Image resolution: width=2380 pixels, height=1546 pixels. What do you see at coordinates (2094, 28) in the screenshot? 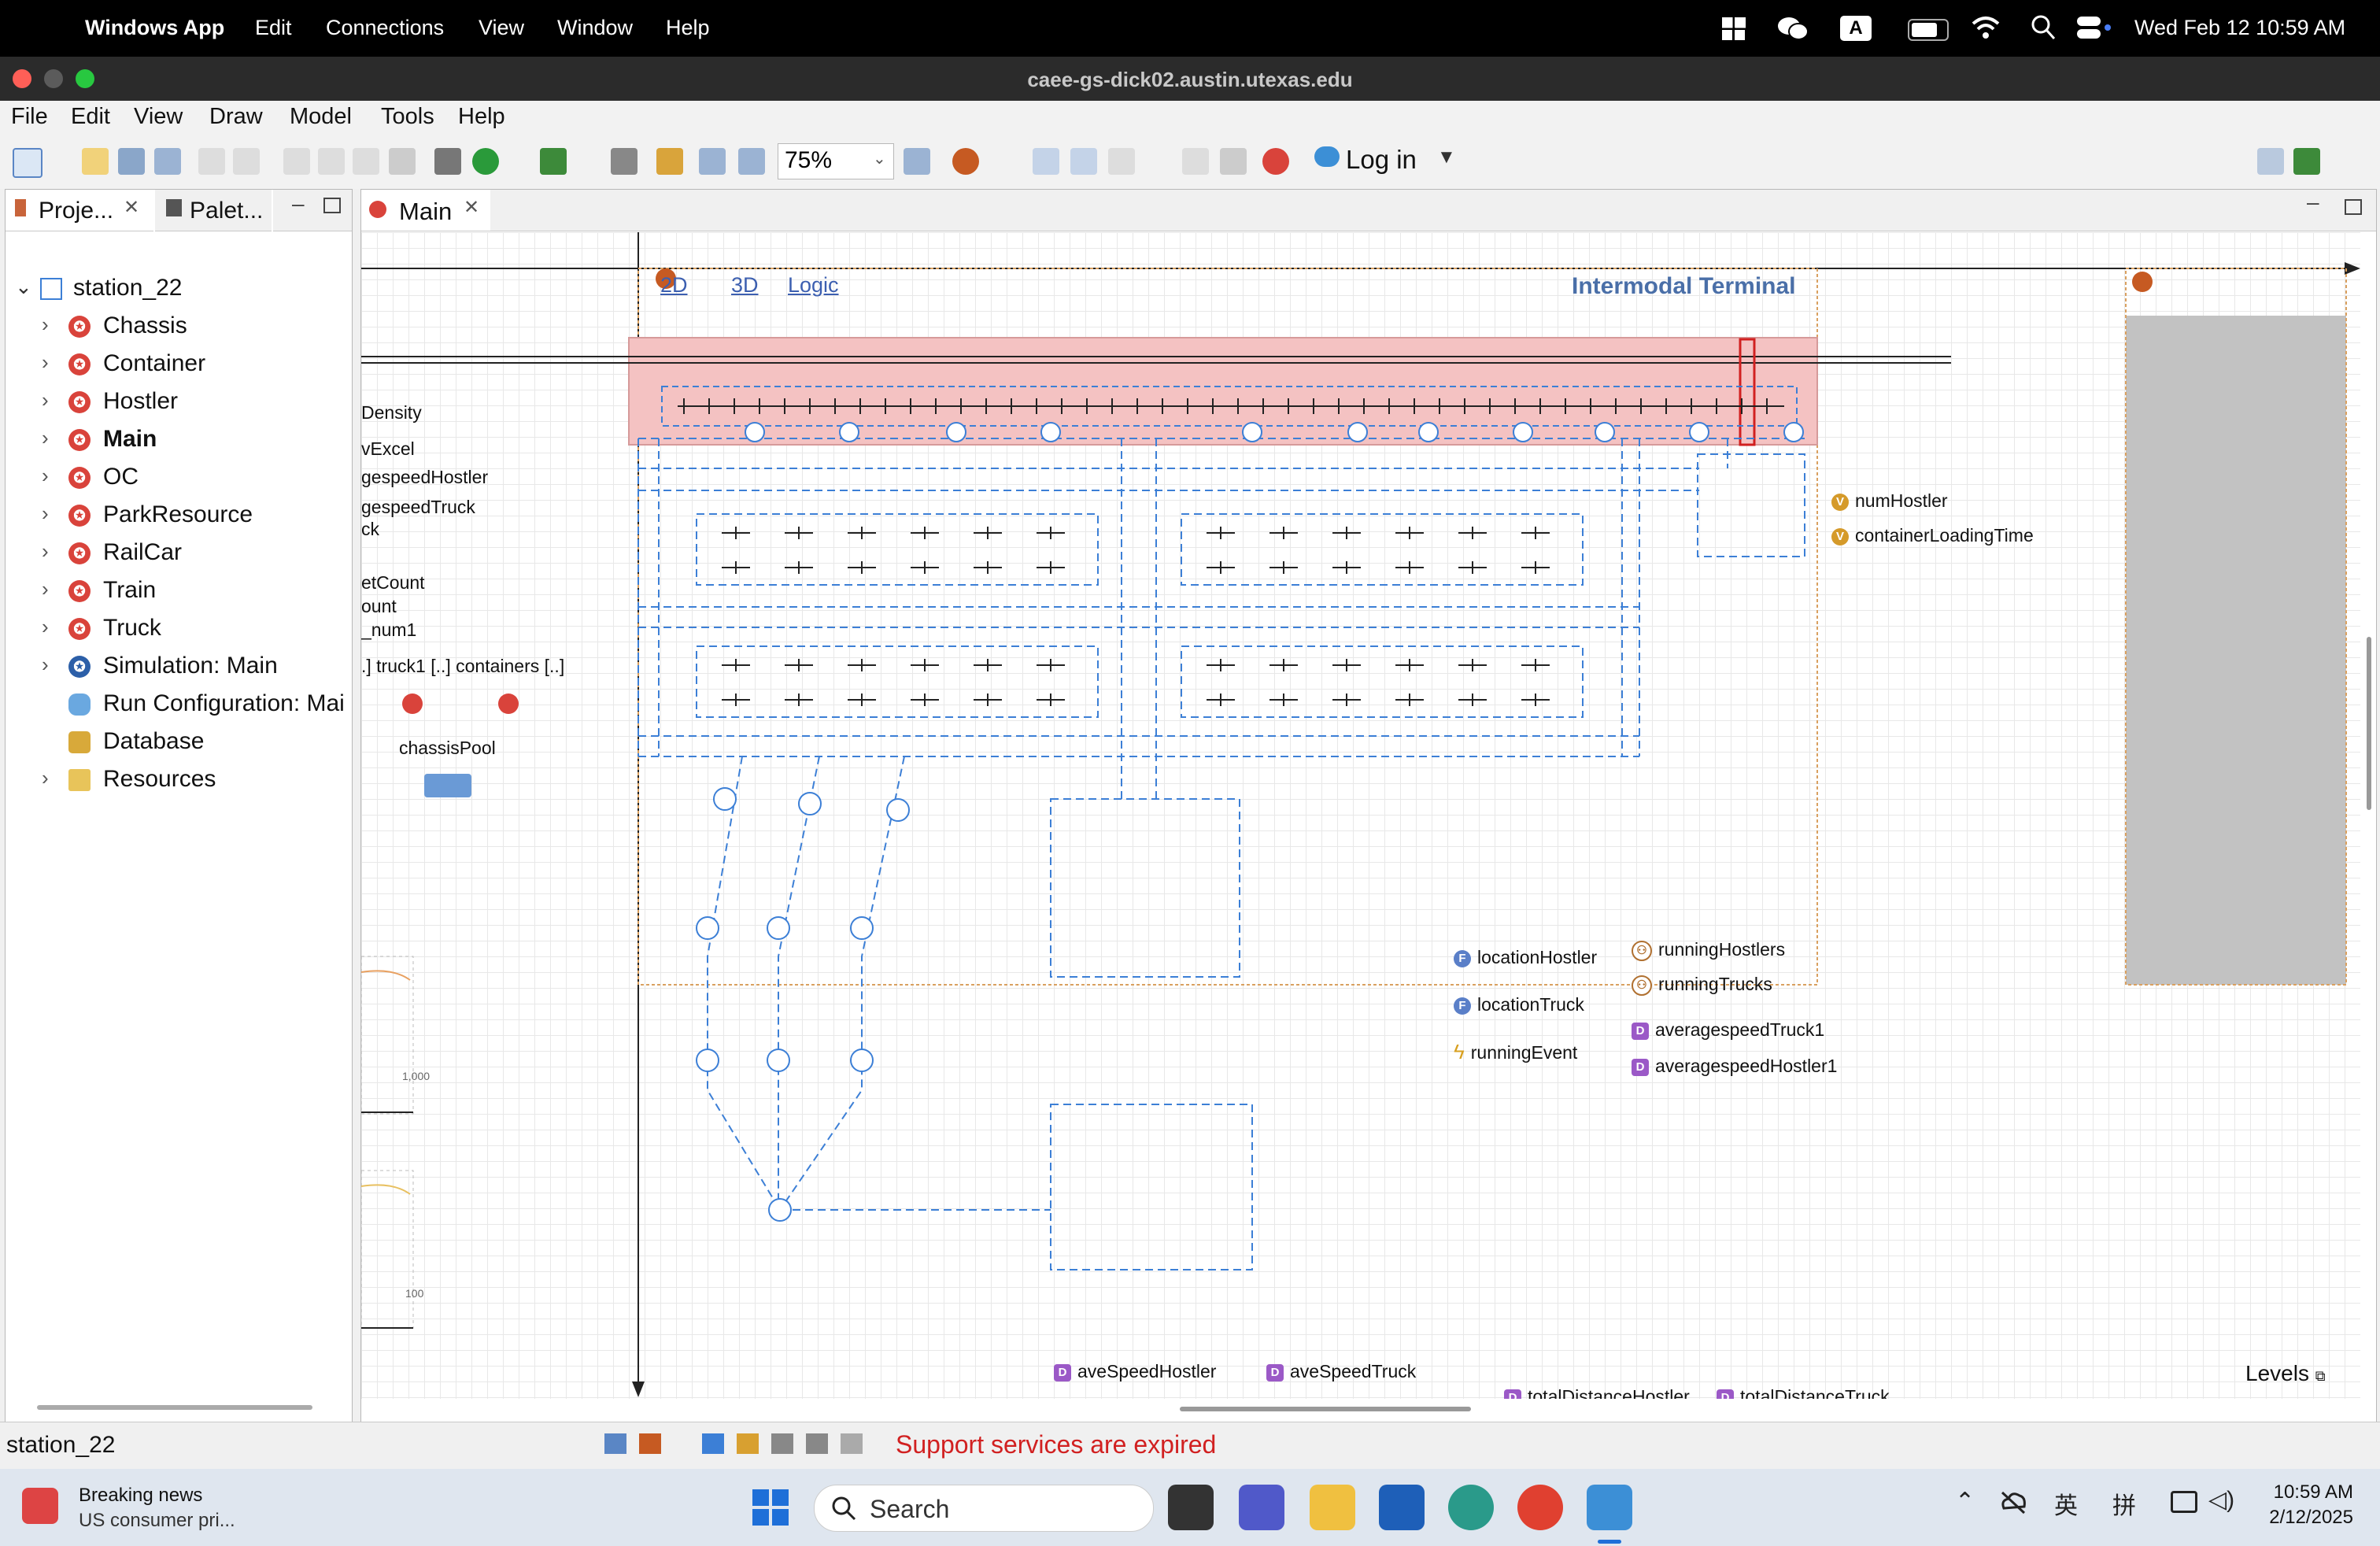
I see `control-center-icon` at bounding box center [2094, 28].